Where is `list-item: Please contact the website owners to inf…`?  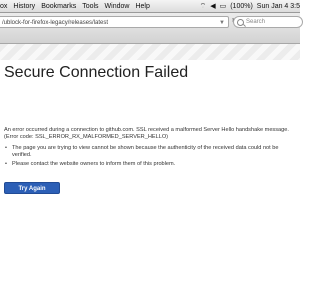 list-item: Please contact the website owners to inf… is located at coordinates (150, 164).